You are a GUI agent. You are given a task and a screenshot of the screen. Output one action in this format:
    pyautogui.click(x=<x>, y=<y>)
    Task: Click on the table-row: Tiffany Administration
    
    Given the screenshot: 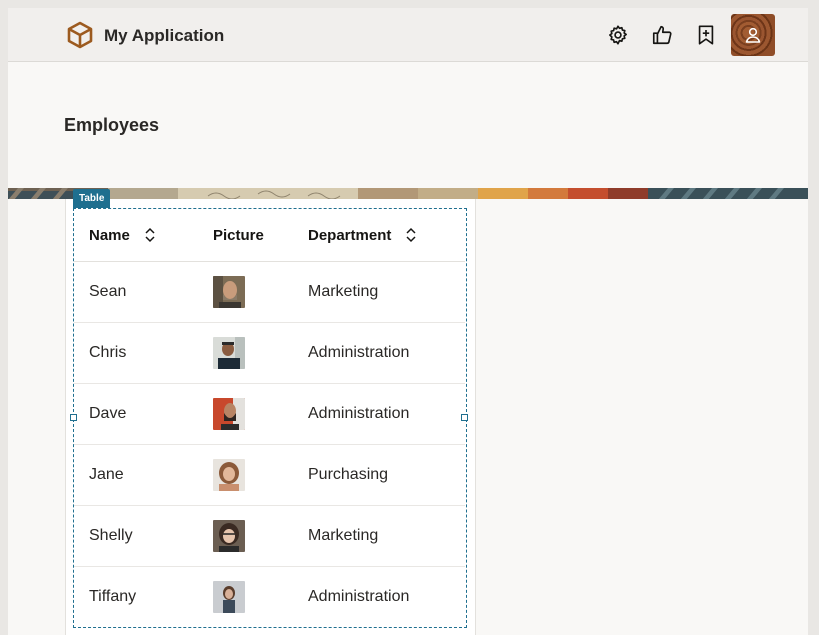 What is the action you would take?
    pyautogui.click(x=269, y=597)
    